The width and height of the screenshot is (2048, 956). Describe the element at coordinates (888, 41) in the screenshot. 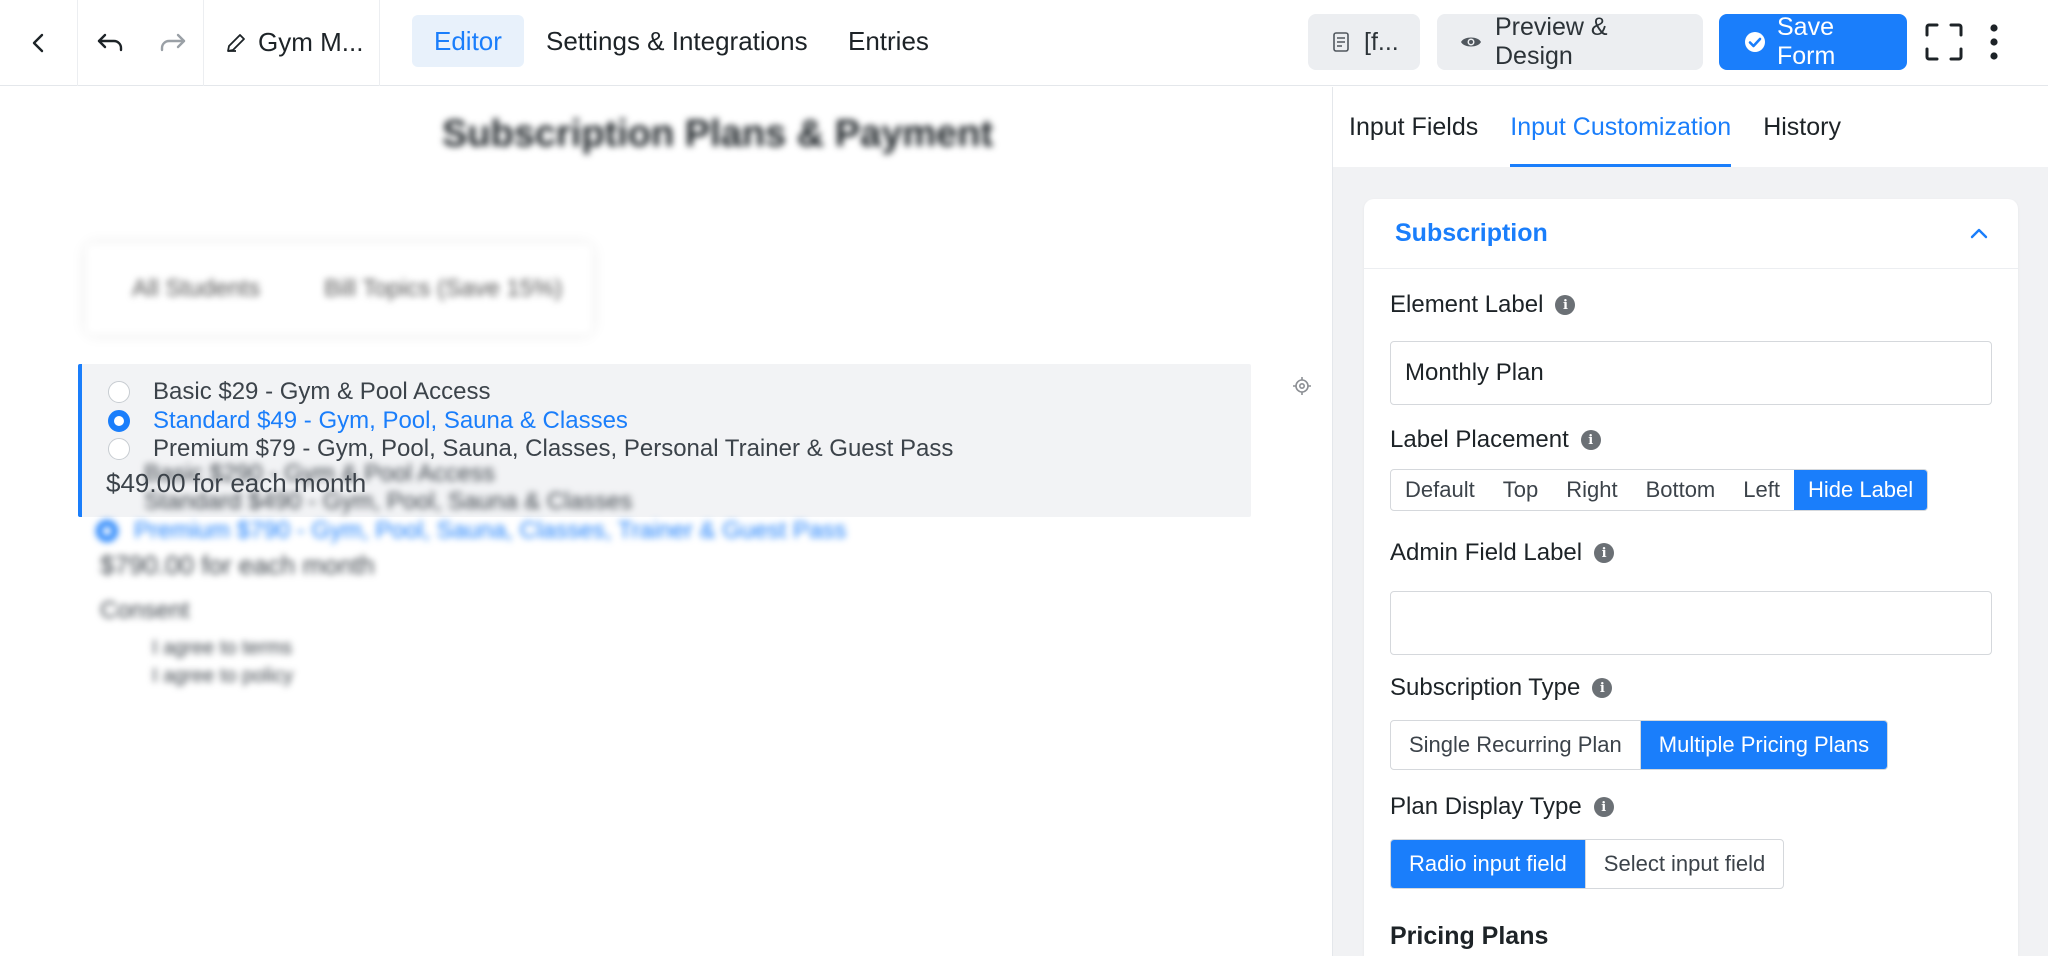

I see `tab-entries: Entries` at that location.